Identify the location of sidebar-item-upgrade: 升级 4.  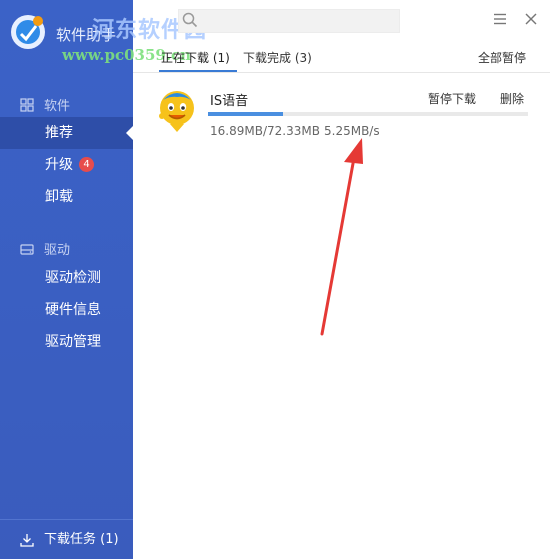
(66, 165).